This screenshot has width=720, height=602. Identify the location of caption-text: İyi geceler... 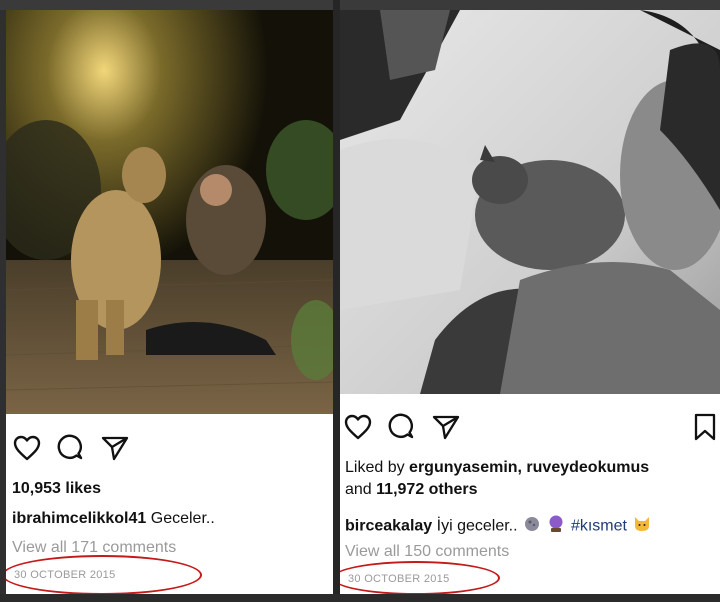
(477, 526).